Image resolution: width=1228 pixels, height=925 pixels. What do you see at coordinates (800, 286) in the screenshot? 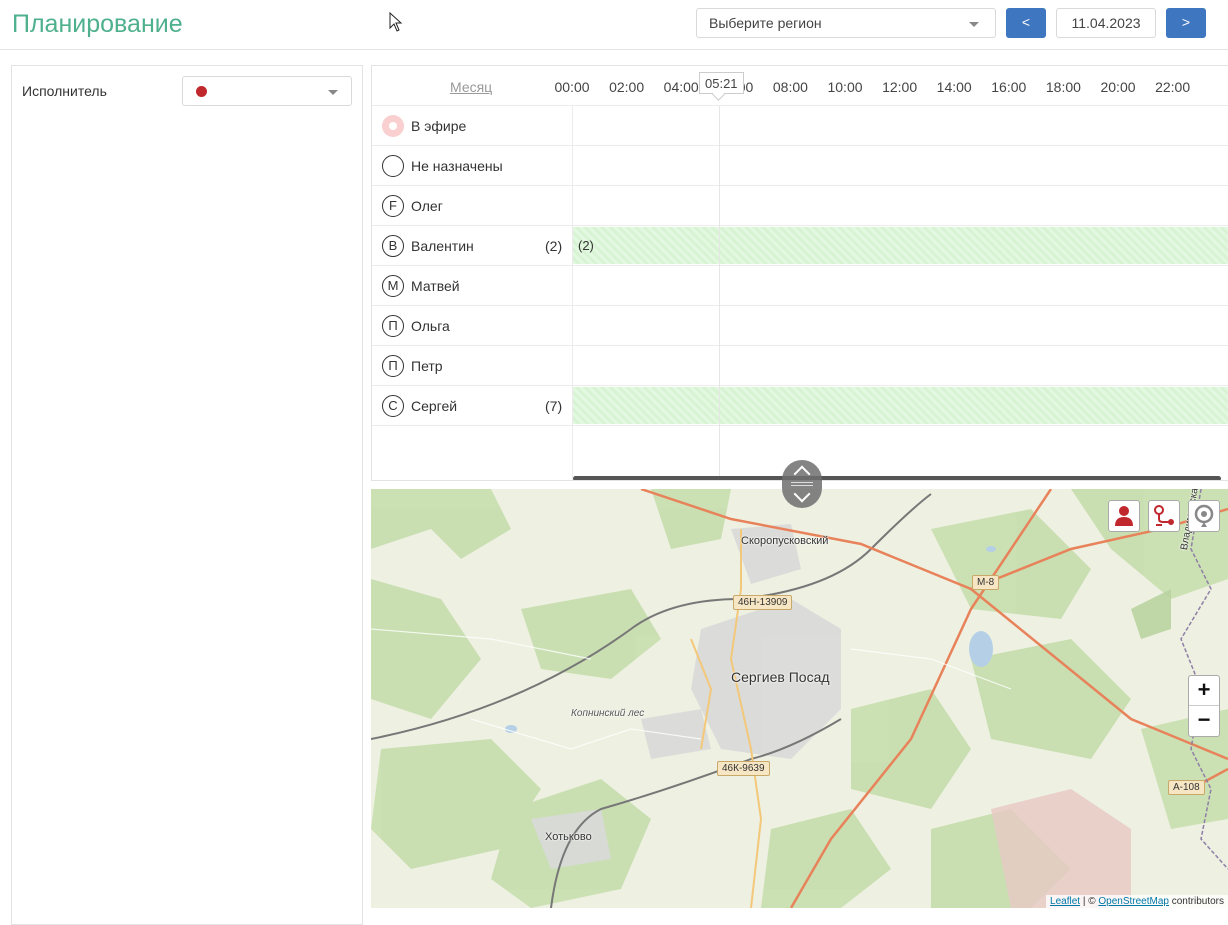
I see `executor-row: М Матвей` at bounding box center [800, 286].